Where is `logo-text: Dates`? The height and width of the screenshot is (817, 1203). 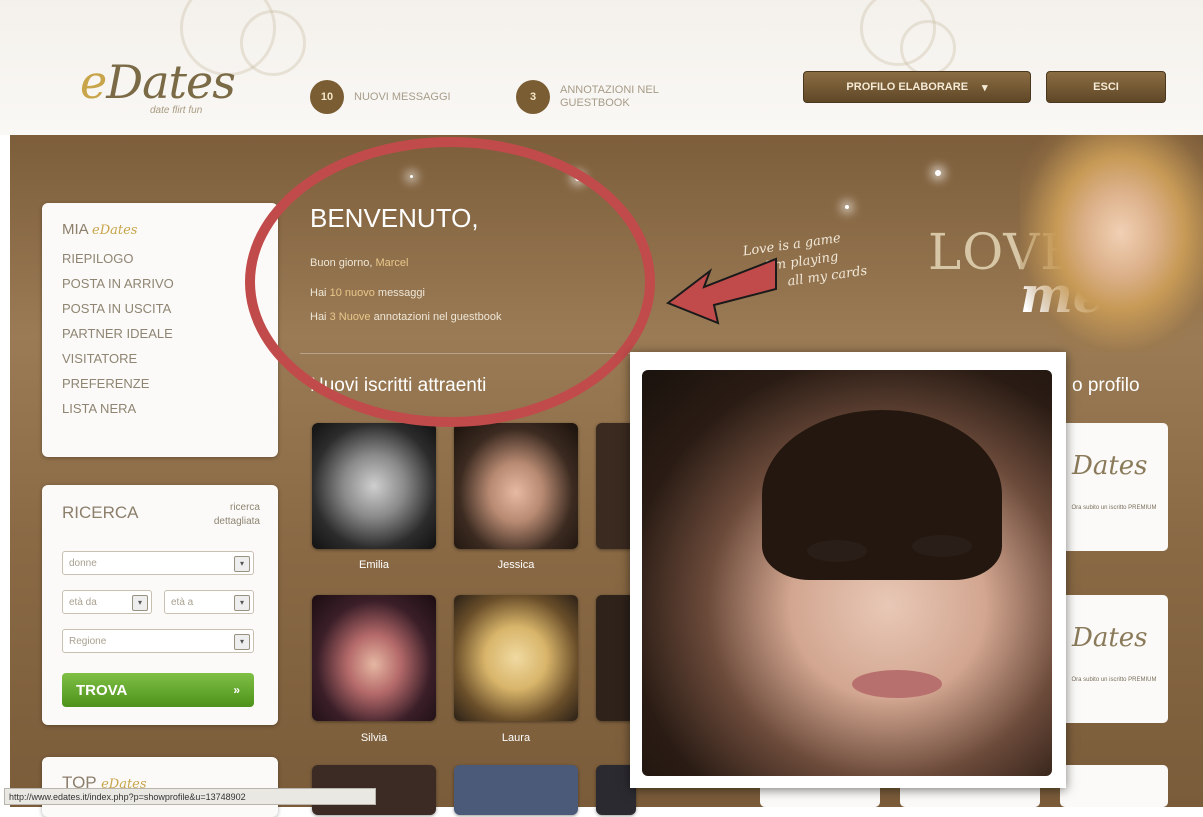
logo-text: Dates is located at coordinates (171, 82).